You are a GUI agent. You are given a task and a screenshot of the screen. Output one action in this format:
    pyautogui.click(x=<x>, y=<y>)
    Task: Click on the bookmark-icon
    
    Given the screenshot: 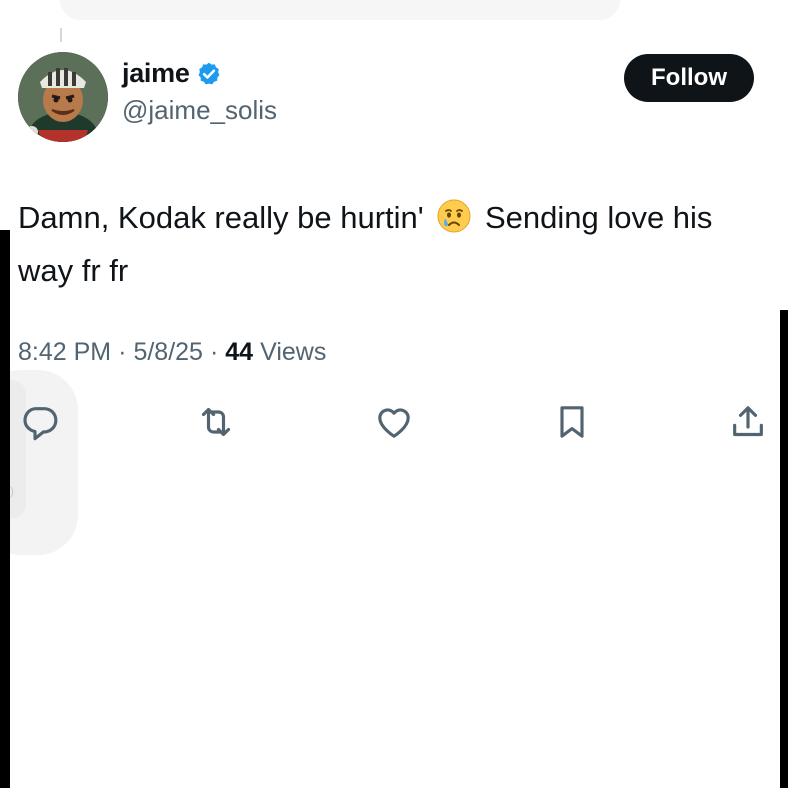 What is the action you would take?
    pyautogui.click(x=572, y=422)
    